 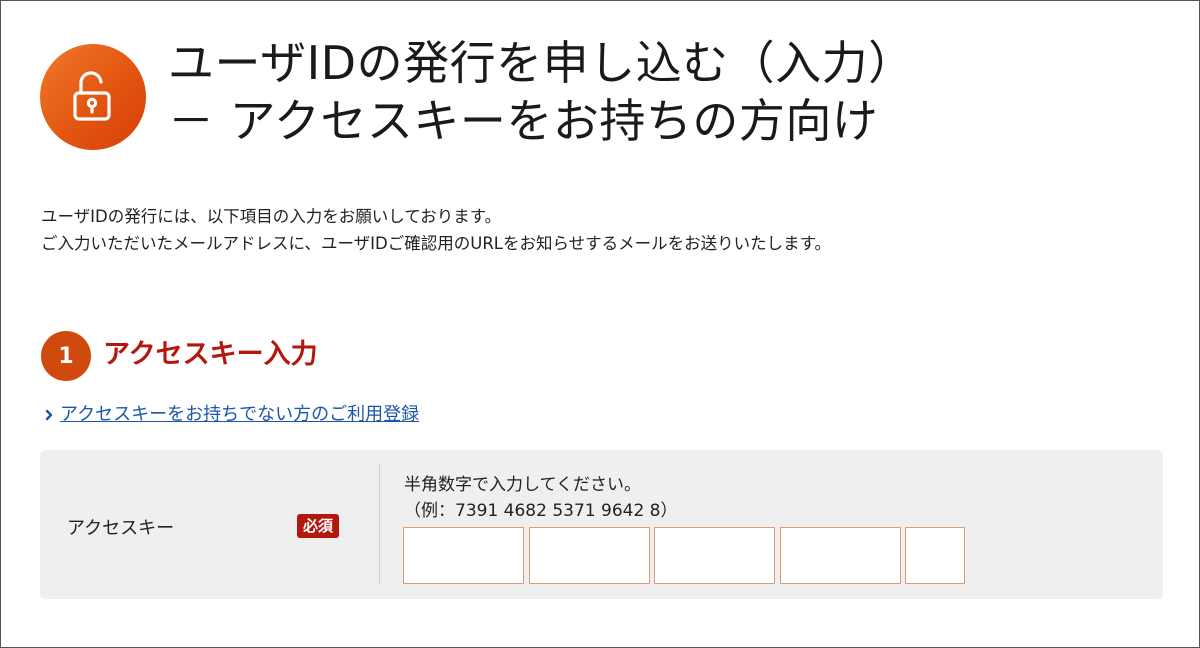 I want to click on register-link: アクセスキーをお持ちでない方のご利用登録, so click(x=231, y=415).